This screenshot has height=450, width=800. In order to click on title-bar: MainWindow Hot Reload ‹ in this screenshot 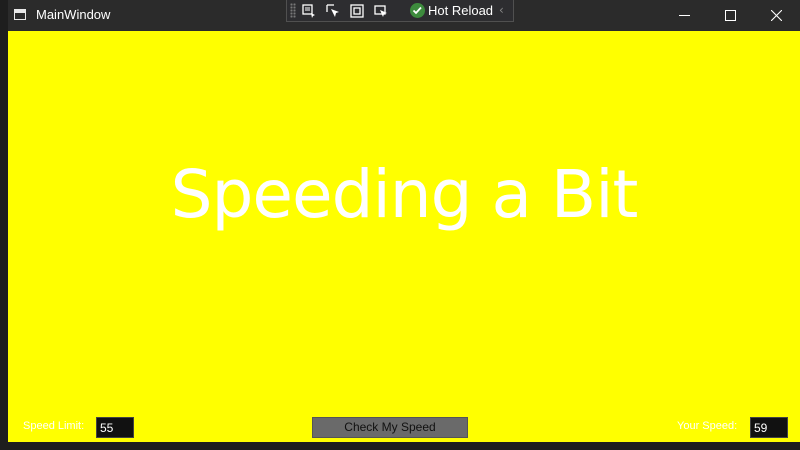, I will do `click(404, 15)`.